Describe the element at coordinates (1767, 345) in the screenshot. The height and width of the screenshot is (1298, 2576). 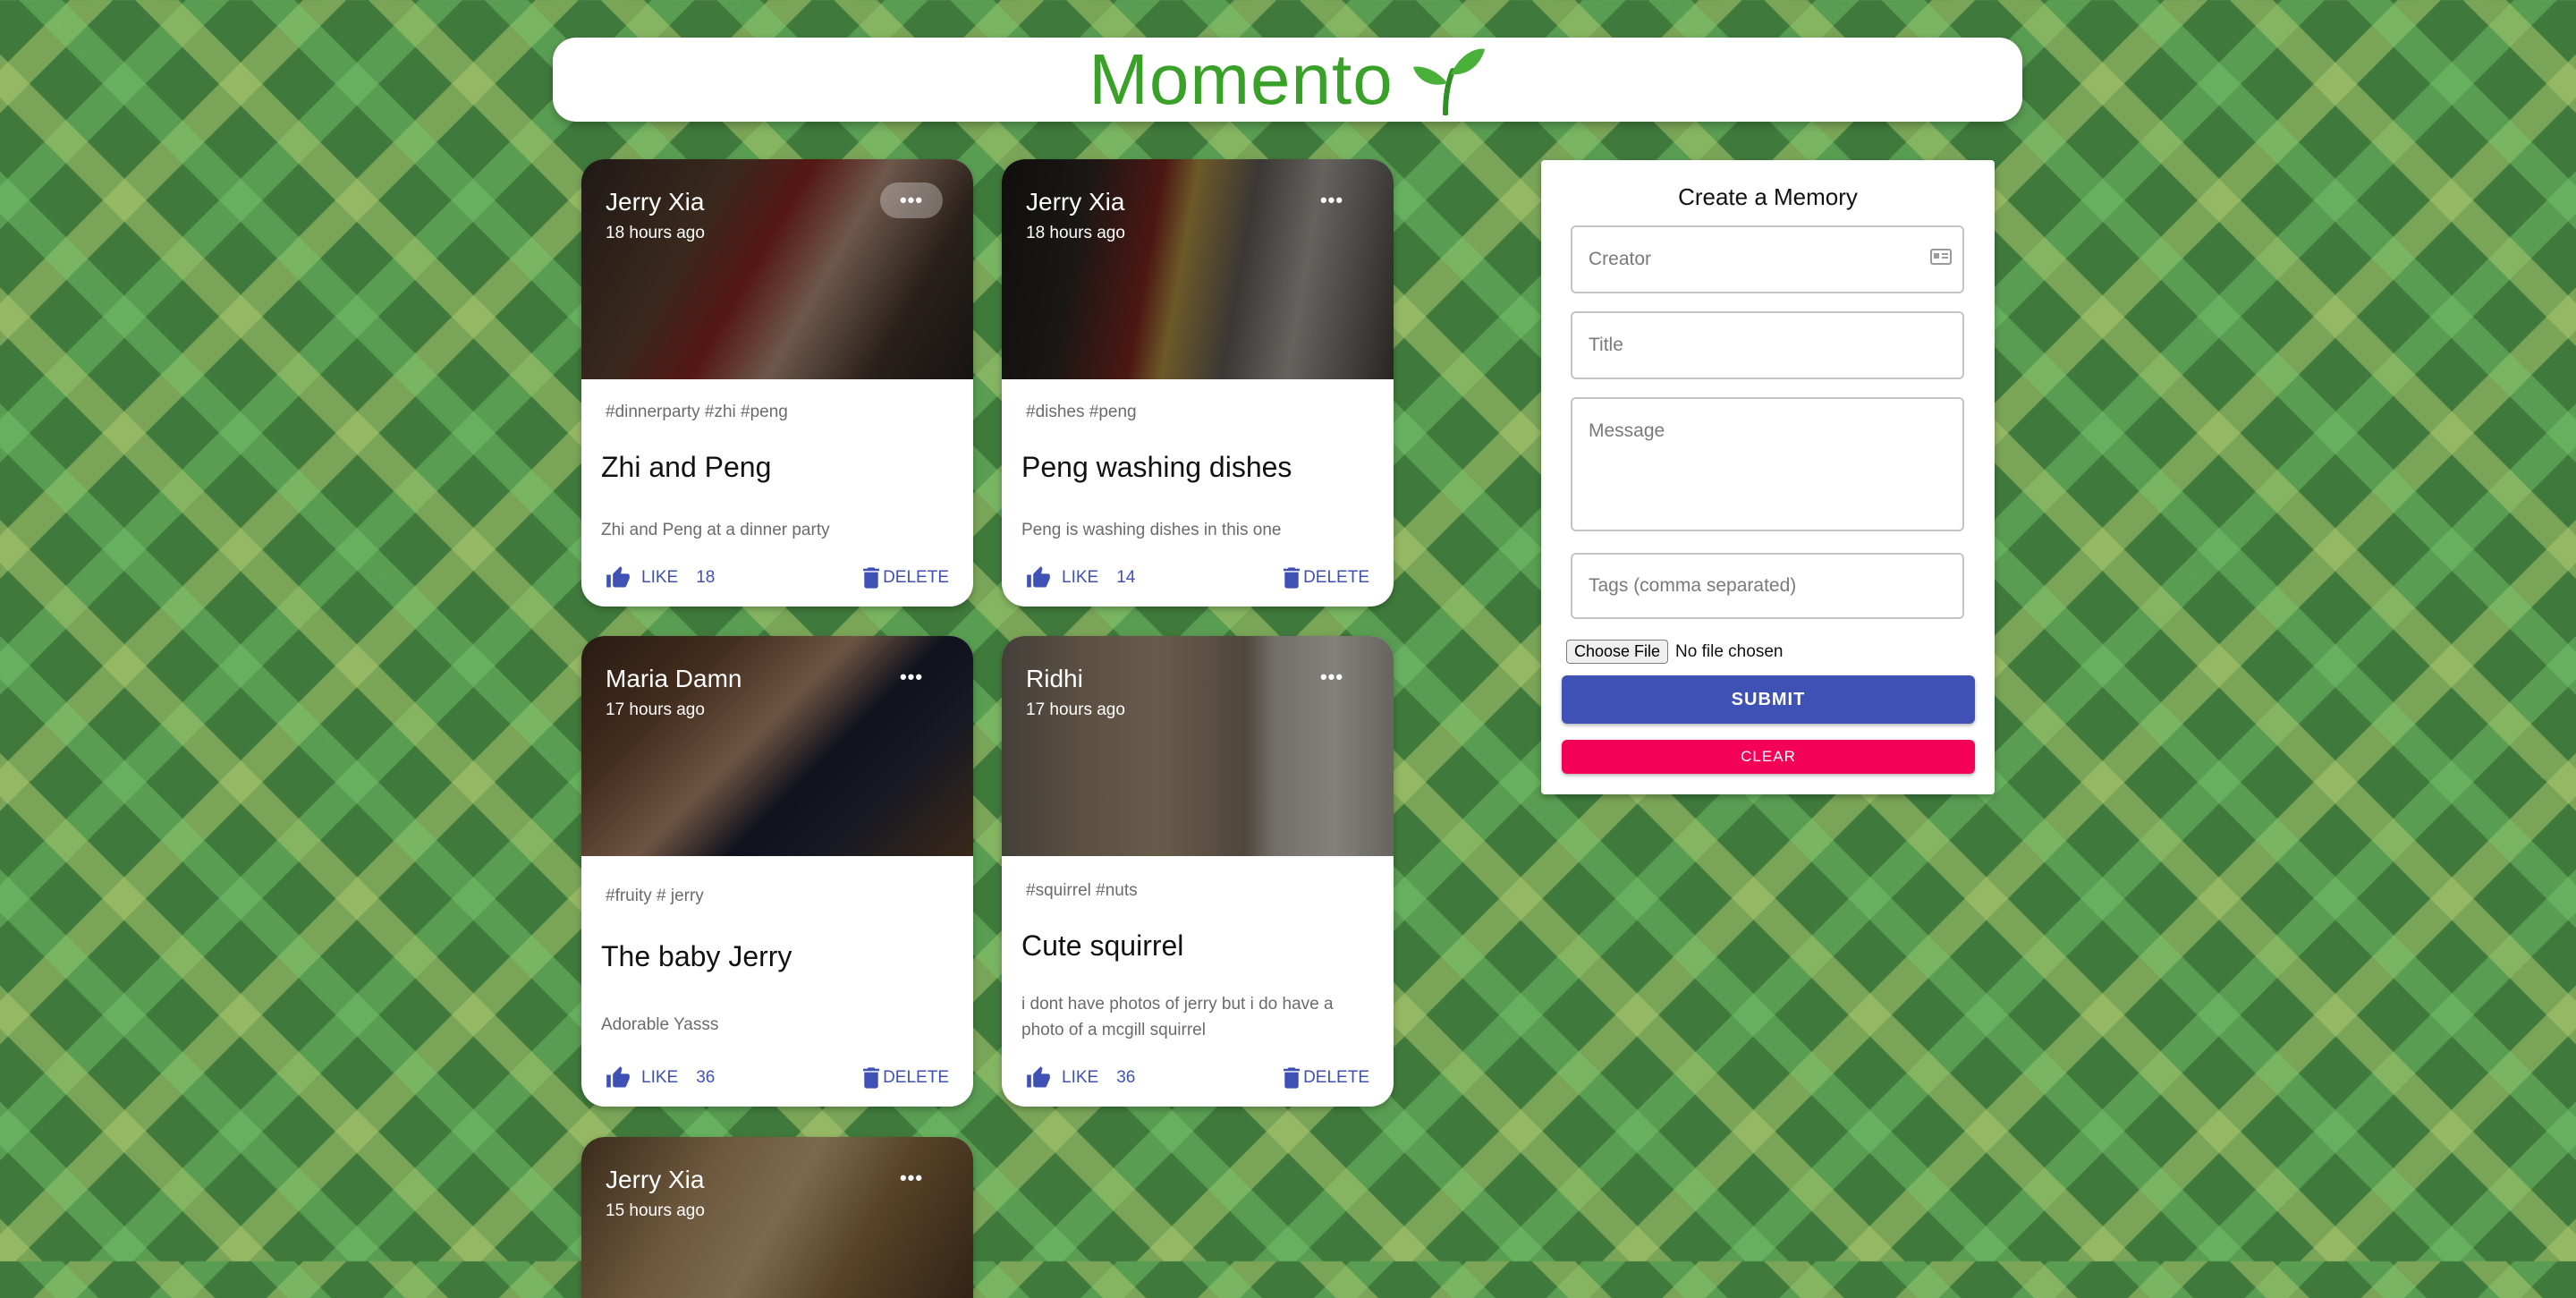
I see `title-input` at that location.